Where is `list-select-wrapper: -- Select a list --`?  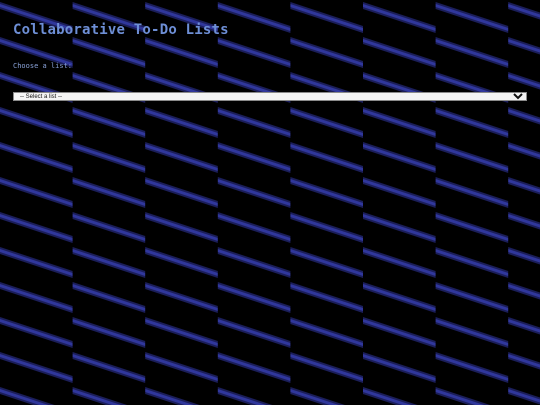 list-select-wrapper: -- Select a list -- is located at coordinates (270, 92).